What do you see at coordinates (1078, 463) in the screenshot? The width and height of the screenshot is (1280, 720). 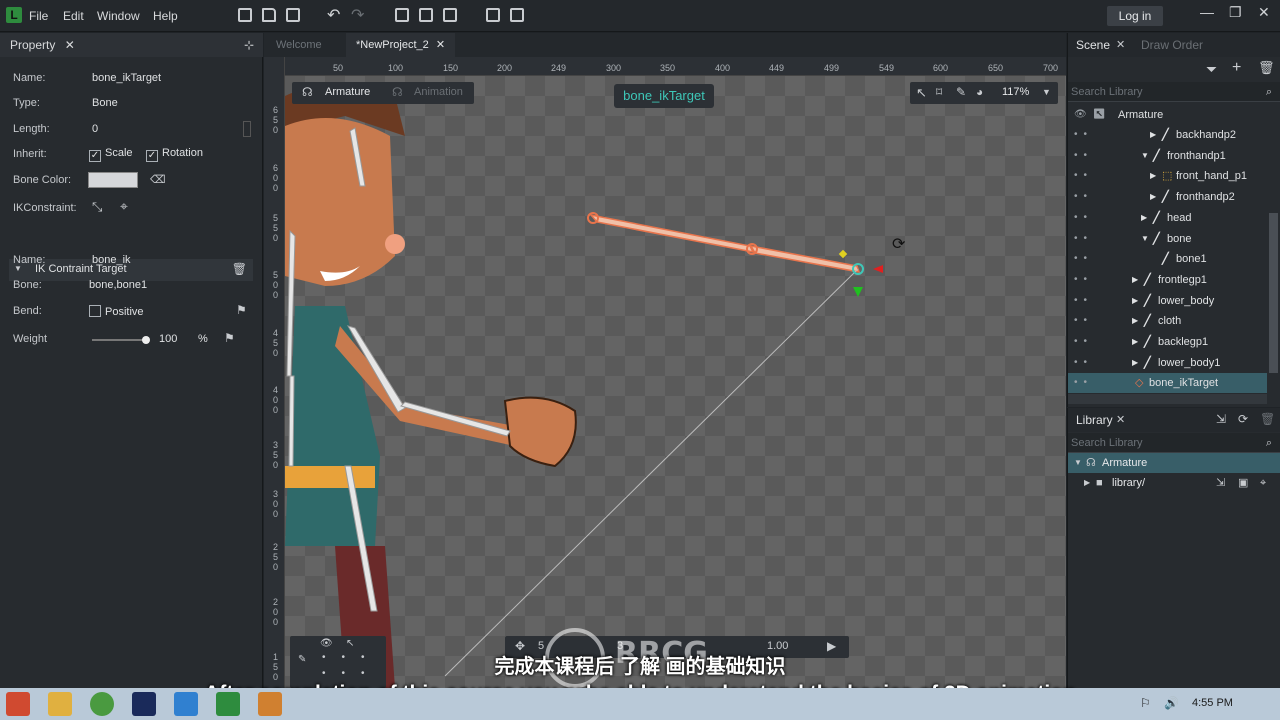 I see `collapse-icon: ▼` at bounding box center [1078, 463].